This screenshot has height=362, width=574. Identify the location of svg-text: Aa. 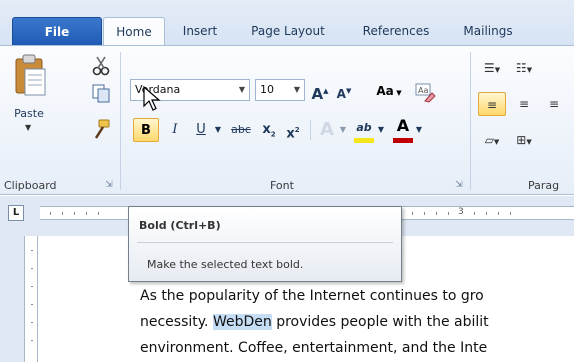
(423, 90).